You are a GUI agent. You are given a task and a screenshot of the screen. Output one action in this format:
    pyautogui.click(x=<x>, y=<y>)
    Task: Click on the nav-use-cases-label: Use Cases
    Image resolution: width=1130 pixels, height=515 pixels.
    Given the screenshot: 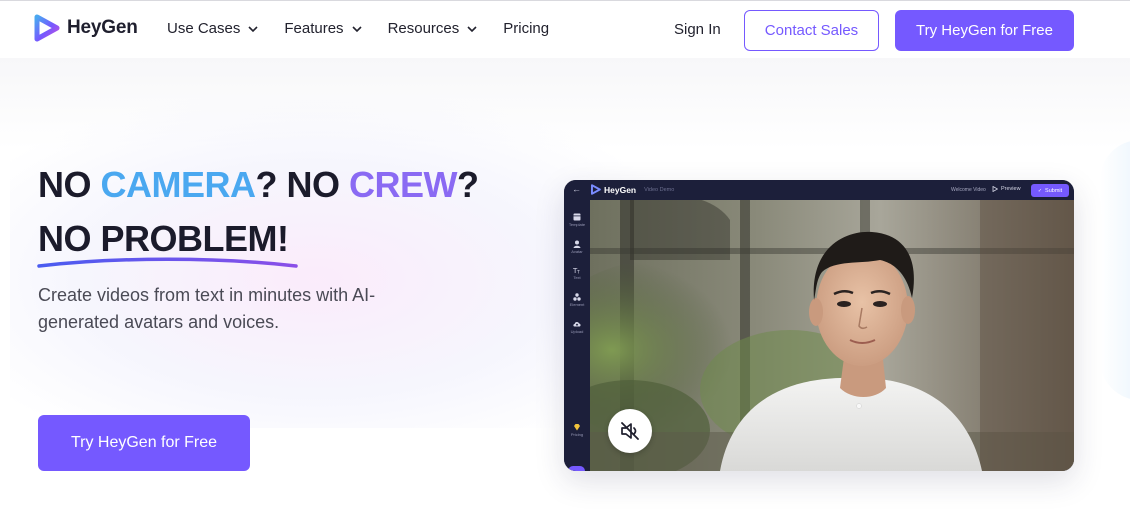 What is the action you would take?
    pyautogui.click(x=204, y=28)
    